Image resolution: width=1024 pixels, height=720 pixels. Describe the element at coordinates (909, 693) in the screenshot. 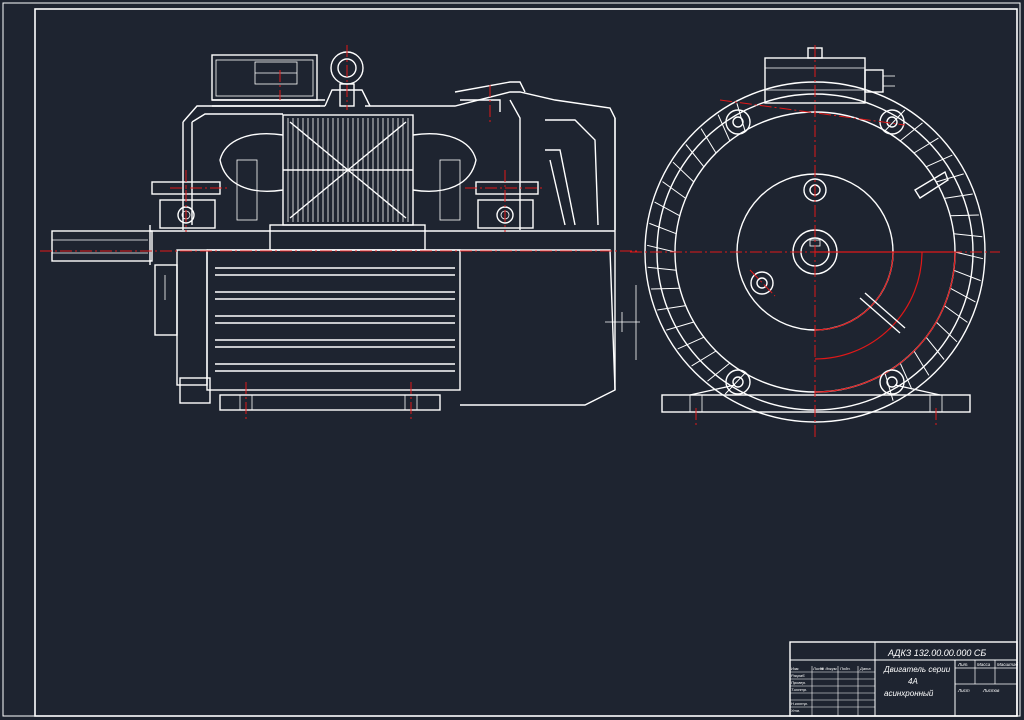

I see `drawing-name-line3: асинхронный` at that location.